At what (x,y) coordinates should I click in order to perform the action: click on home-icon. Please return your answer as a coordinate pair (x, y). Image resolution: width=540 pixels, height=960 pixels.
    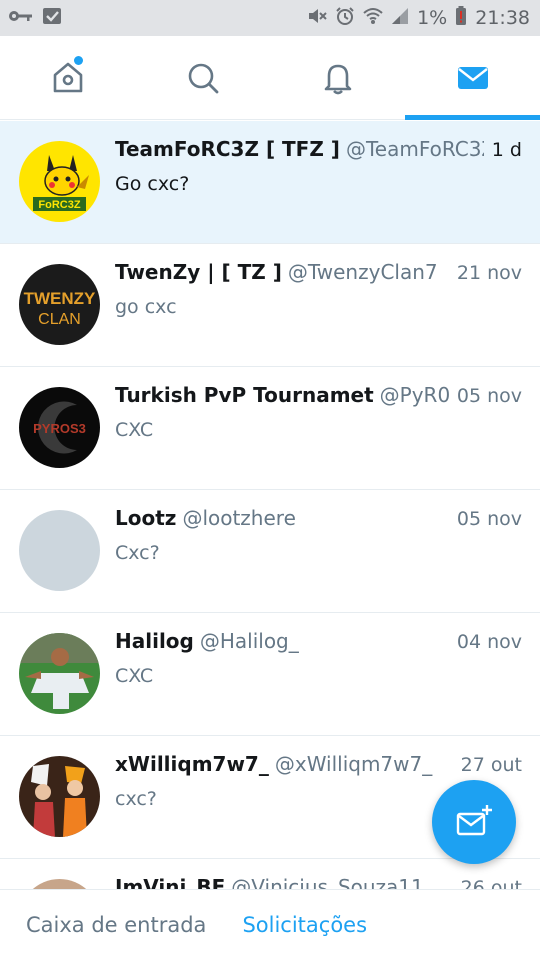
    Looking at the image, I should click on (67, 77).